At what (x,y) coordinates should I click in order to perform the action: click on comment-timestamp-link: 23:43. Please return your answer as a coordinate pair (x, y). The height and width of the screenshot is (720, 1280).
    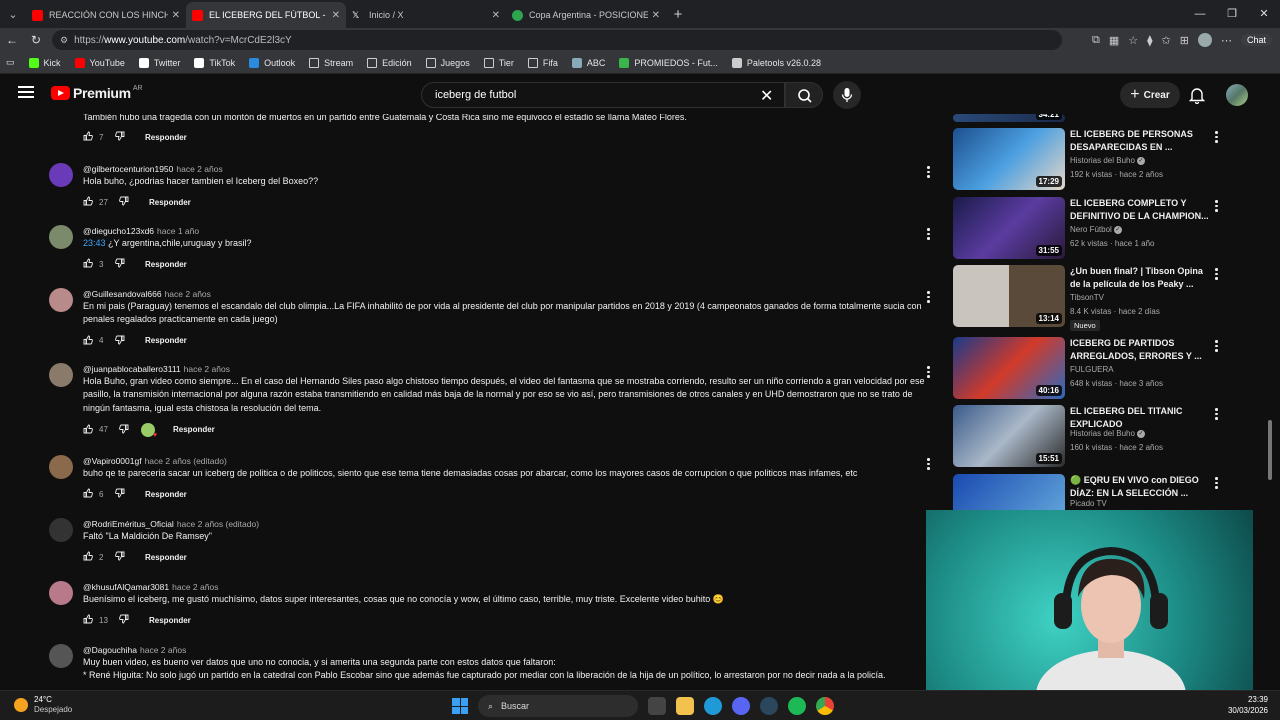
    Looking at the image, I should click on (94, 243).